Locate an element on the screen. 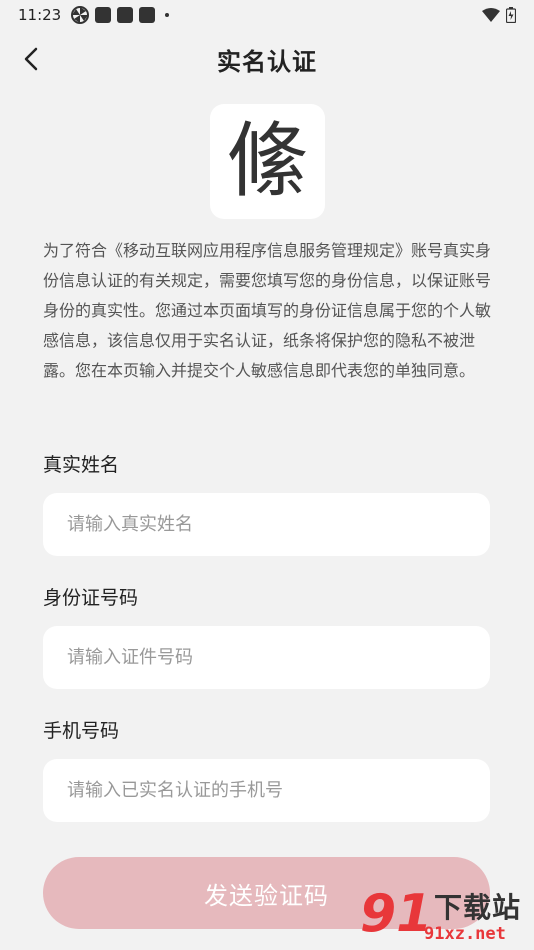 Image resolution: width=534 pixels, height=950 pixels. more-notifications-dot-icon is located at coordinates (167, 15).